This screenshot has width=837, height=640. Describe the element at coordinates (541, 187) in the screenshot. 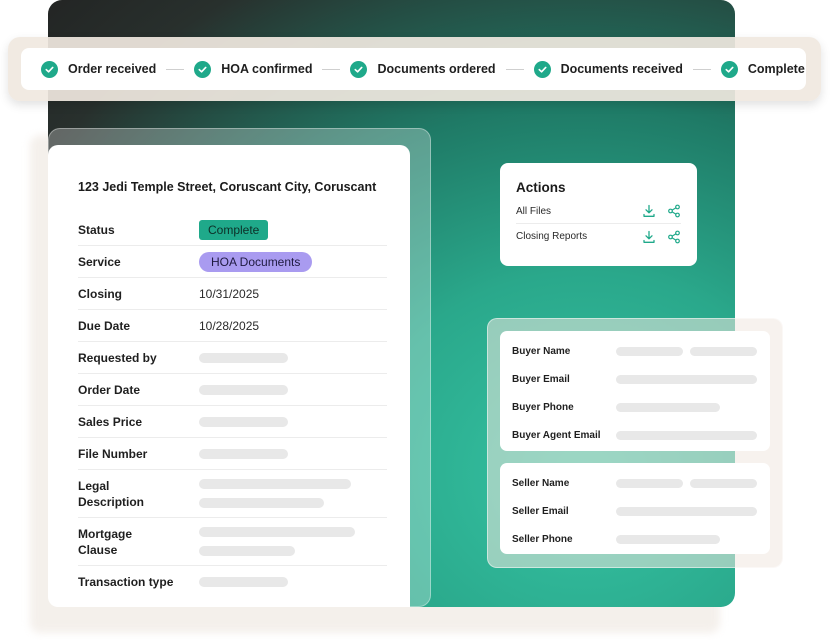

I see `actions-title: Actions` at that location.